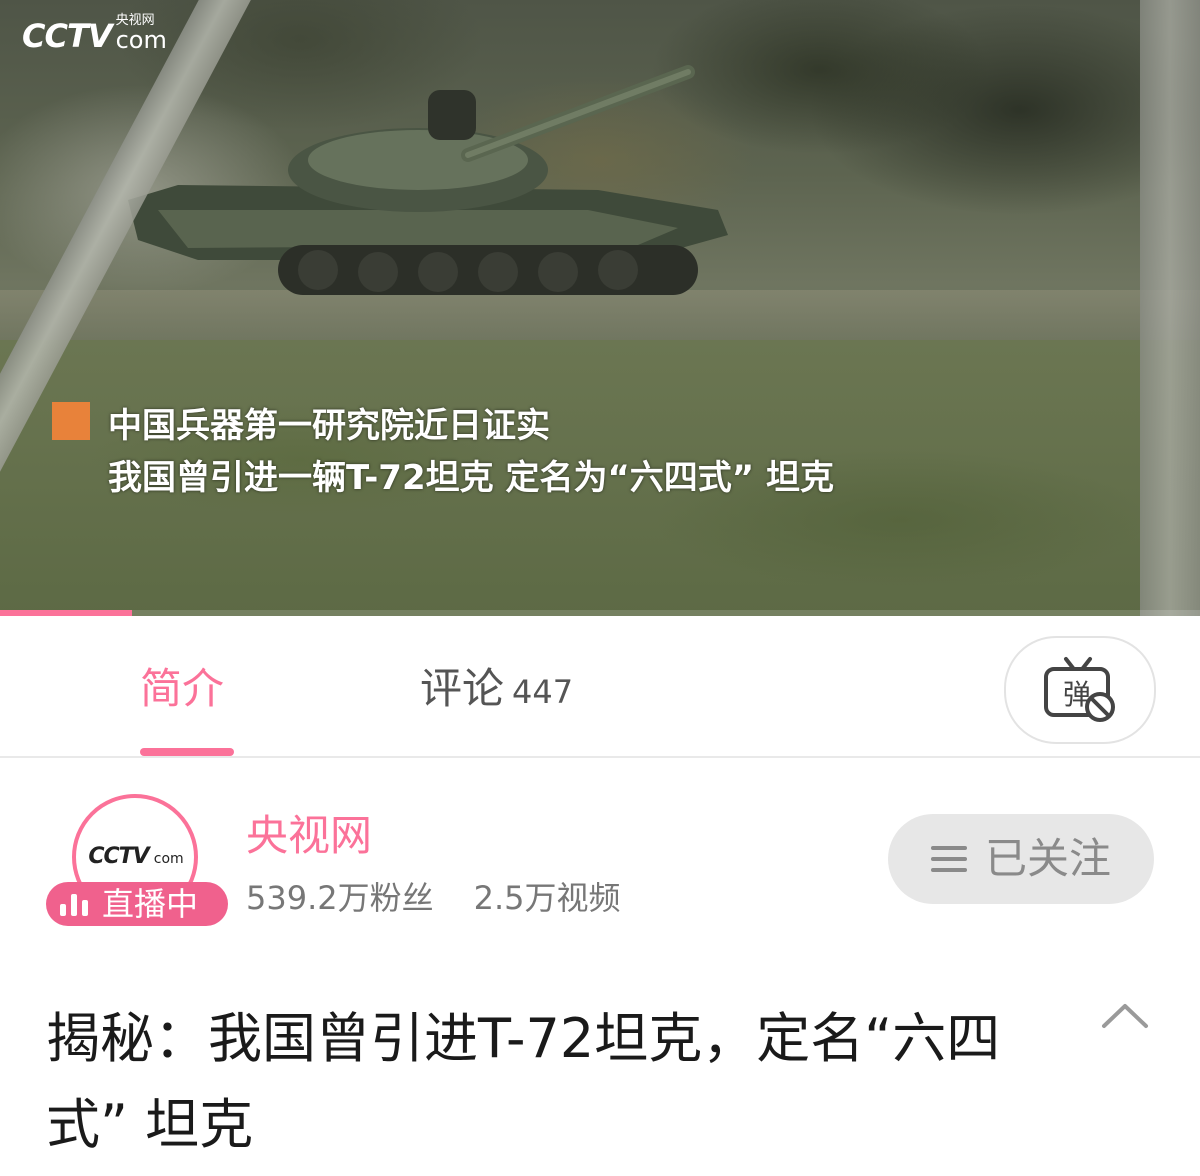 The height and width of the screenshot is (1176, 1200). I want to click on followed-button: 已关注, so click(1021, 859).